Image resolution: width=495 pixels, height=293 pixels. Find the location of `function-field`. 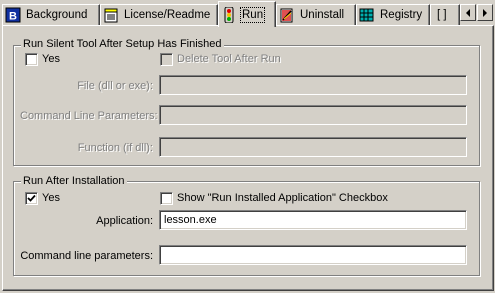

function-field is located at coordinates (313, 147).